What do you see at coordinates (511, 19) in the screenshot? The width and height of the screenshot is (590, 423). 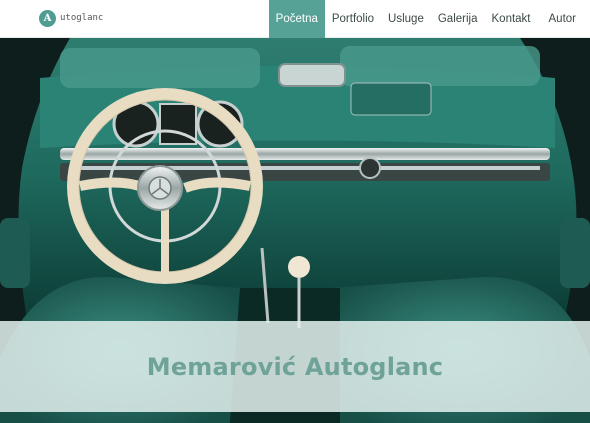 I see `nav-item-kontakt: Kontakt` at bounding box center [511, 19].